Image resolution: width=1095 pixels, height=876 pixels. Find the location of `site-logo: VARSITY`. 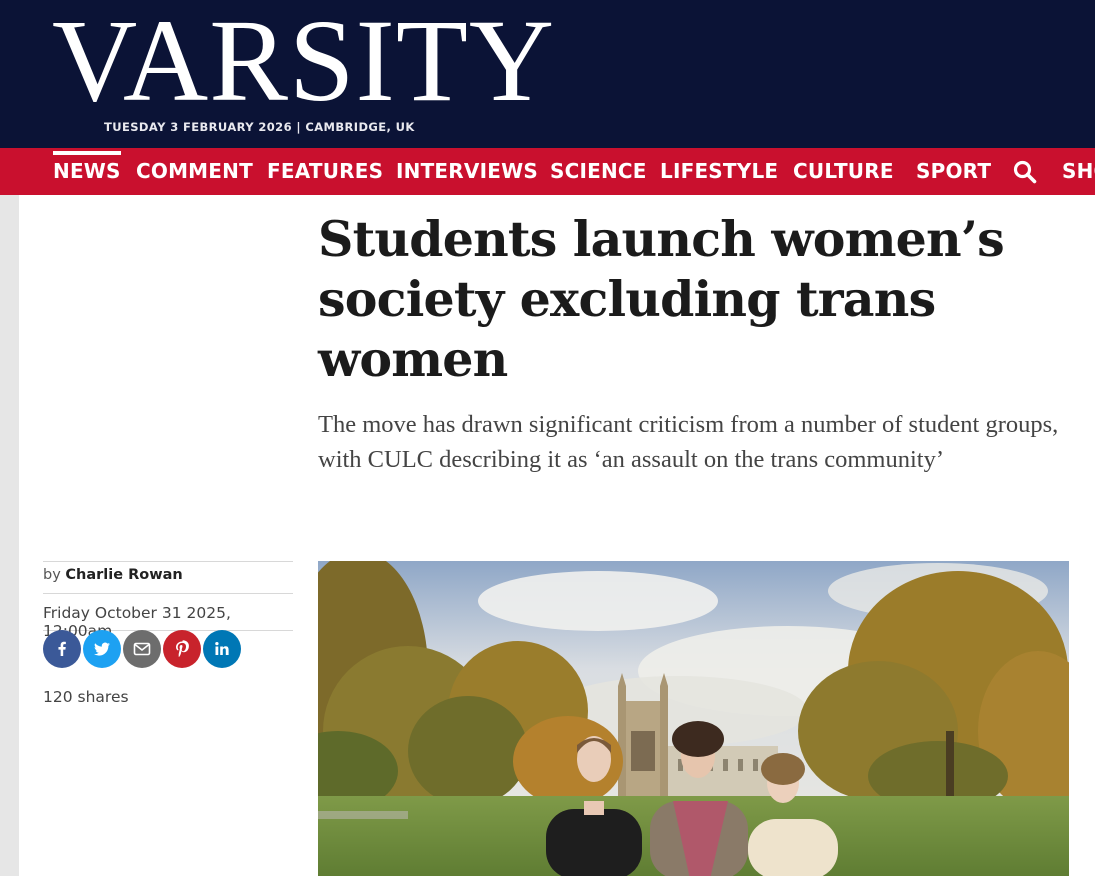

site-logo: VARSITY is located at coordinates (303, 61).